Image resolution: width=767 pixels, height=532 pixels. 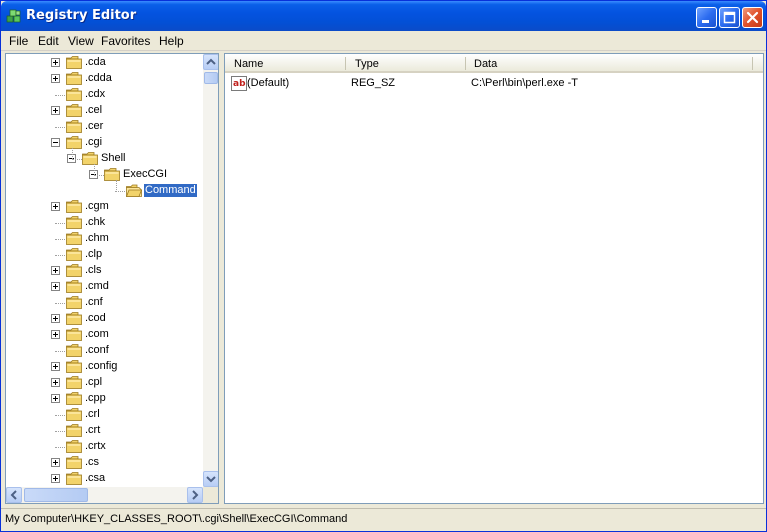 I want to click on tree-item-label: .chk, so click(x=95, y=222).